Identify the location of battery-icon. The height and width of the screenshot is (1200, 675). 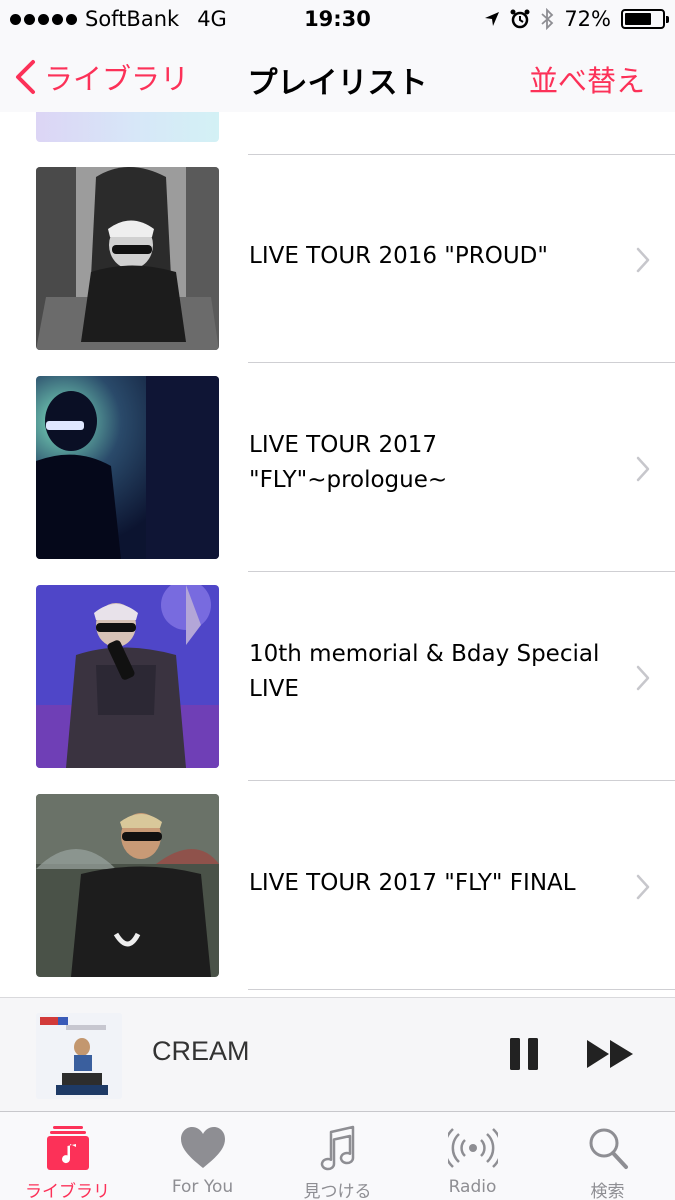
(645, 19).